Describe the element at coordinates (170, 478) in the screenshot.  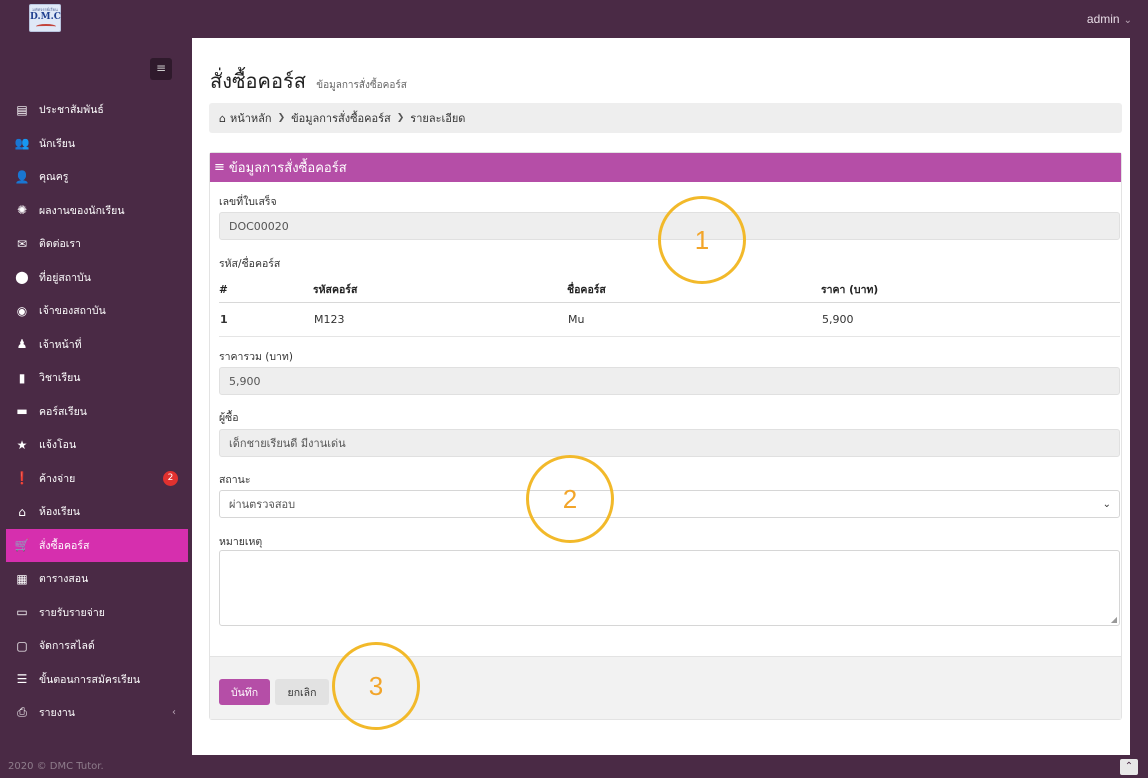
I see `notification-badge: 2` at that location.